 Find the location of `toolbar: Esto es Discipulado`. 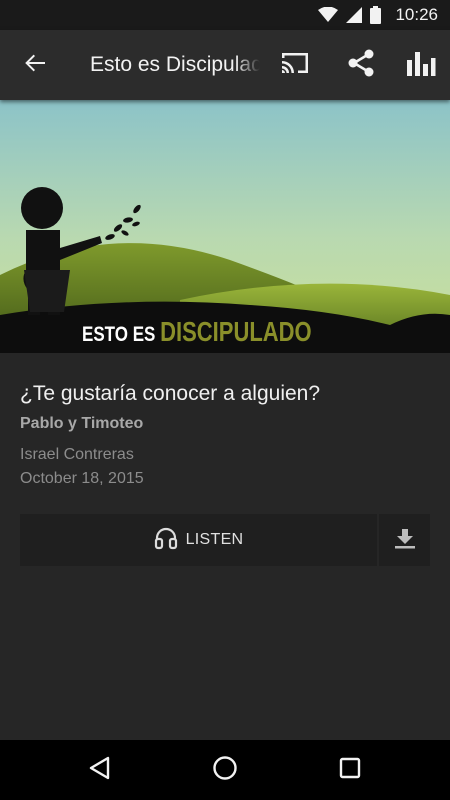

toolbar: Esto es Discipulado is located at coordinates (225, 65).